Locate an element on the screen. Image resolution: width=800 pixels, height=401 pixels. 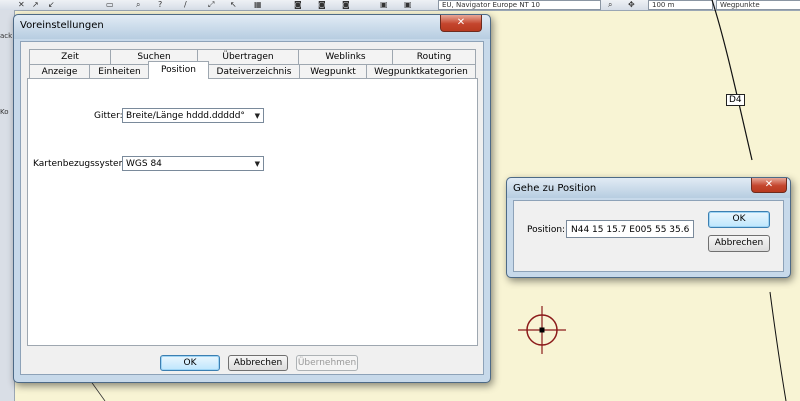
tab-routing: Routing is located at coordinates (434, 56).